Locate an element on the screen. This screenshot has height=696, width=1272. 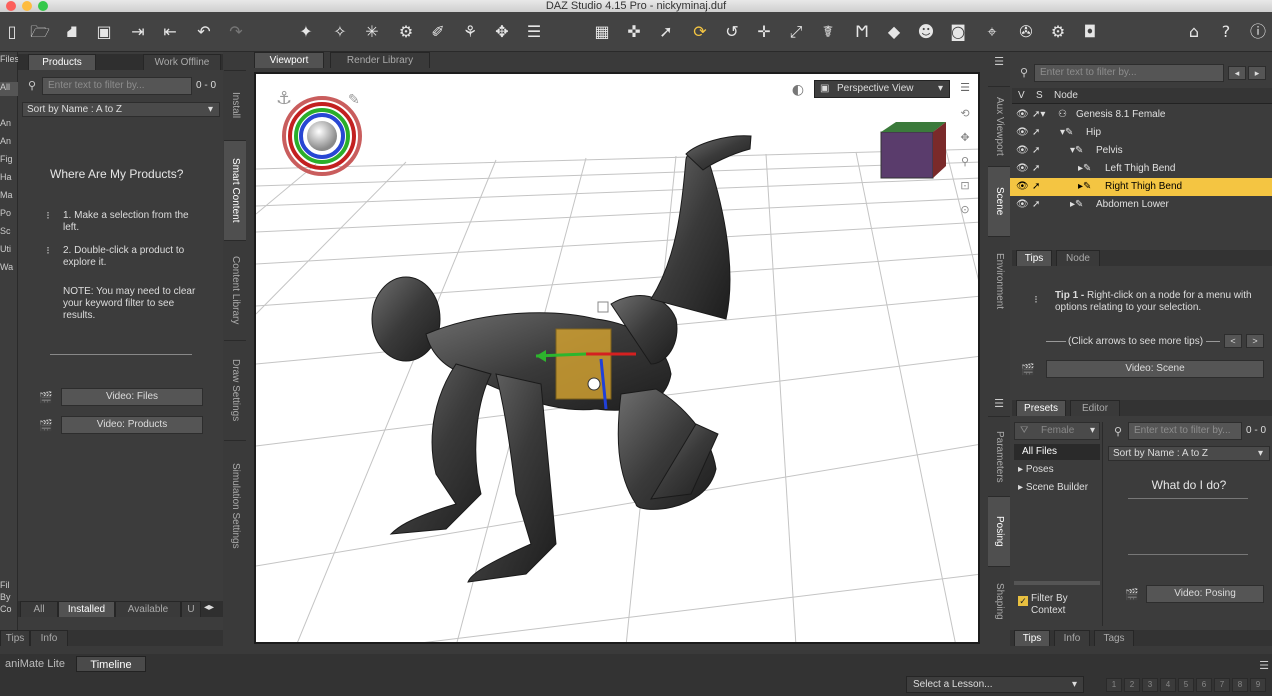
active-pose-icon: ☤ is located at coordinates (828, 32).